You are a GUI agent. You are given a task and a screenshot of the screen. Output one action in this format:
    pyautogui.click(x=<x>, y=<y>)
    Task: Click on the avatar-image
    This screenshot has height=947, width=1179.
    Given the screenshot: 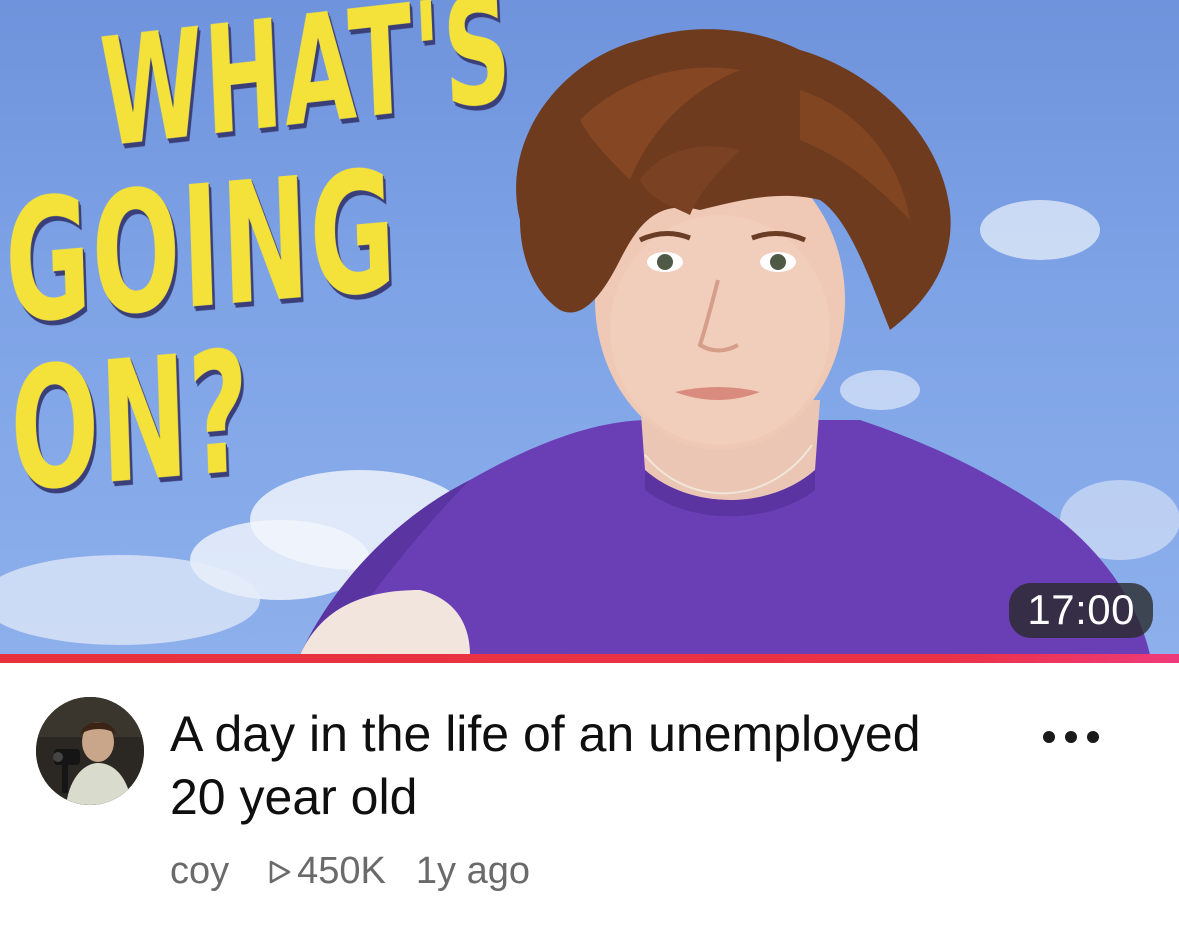 What is the action you would take?
    pyautogui.click(x=90, y=751)
    